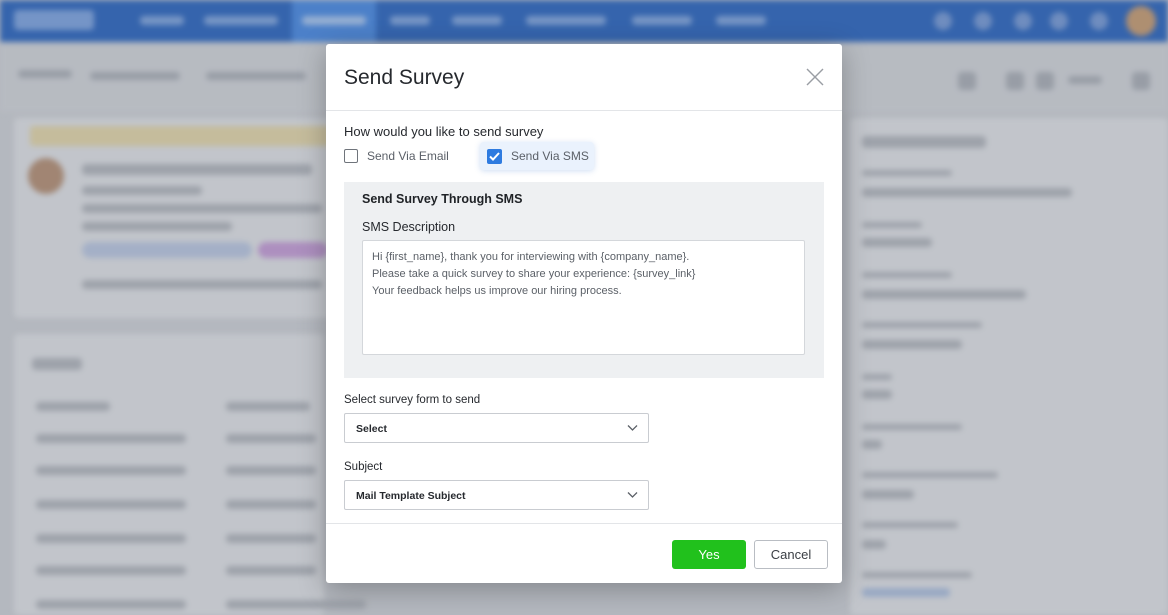  What do you see at coordinates (442, 199) in the screenshot?
I see `sms-panel-heading: Send Survey Through SMS` at bounding box center [442, 199].